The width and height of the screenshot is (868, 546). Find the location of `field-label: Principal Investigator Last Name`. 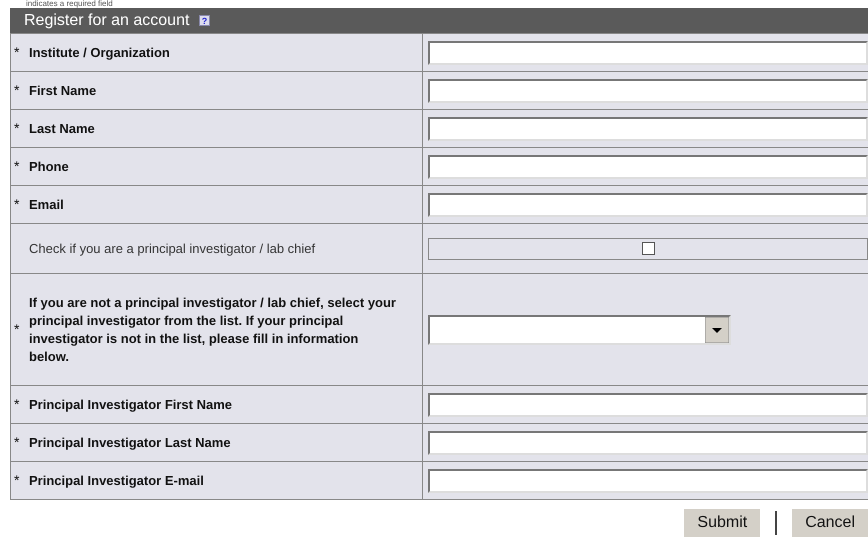

field-label: Principal Investigator Last Name is located at coordinates (130, 443).